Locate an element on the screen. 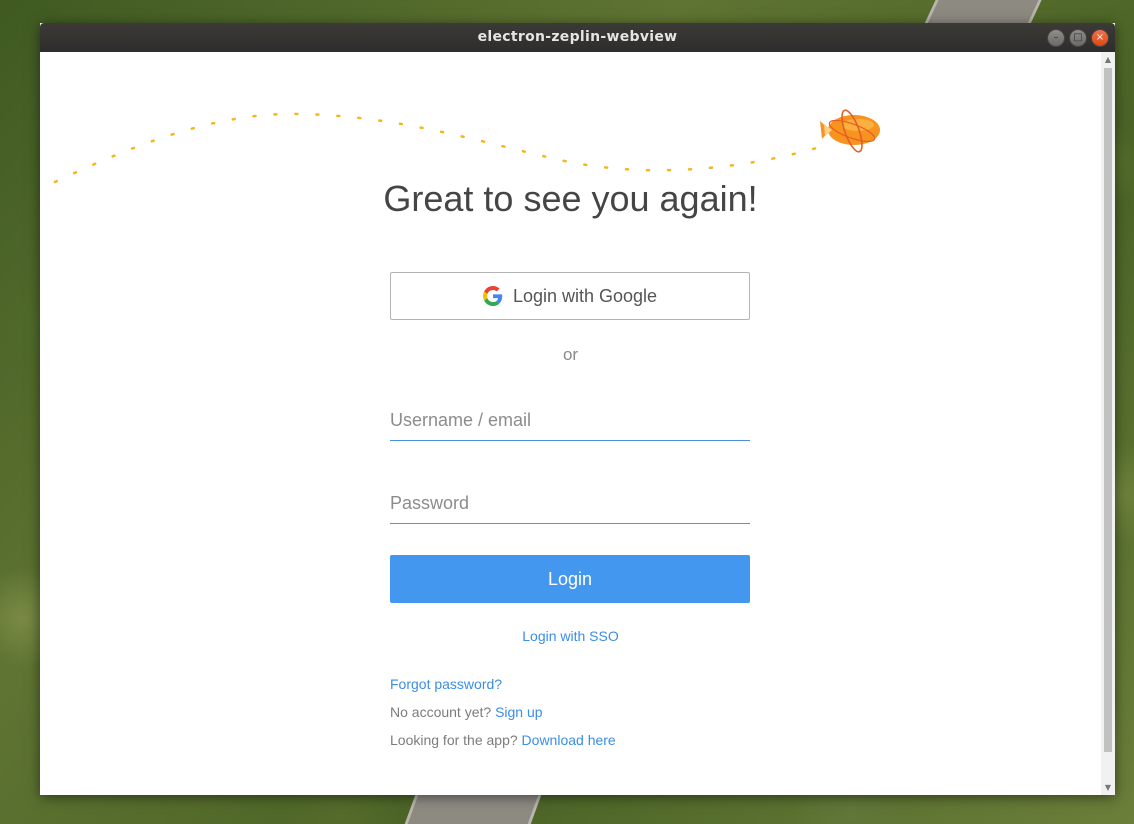  looking-for-app-text: Looking for the app? is located at coordinates (454, 740).